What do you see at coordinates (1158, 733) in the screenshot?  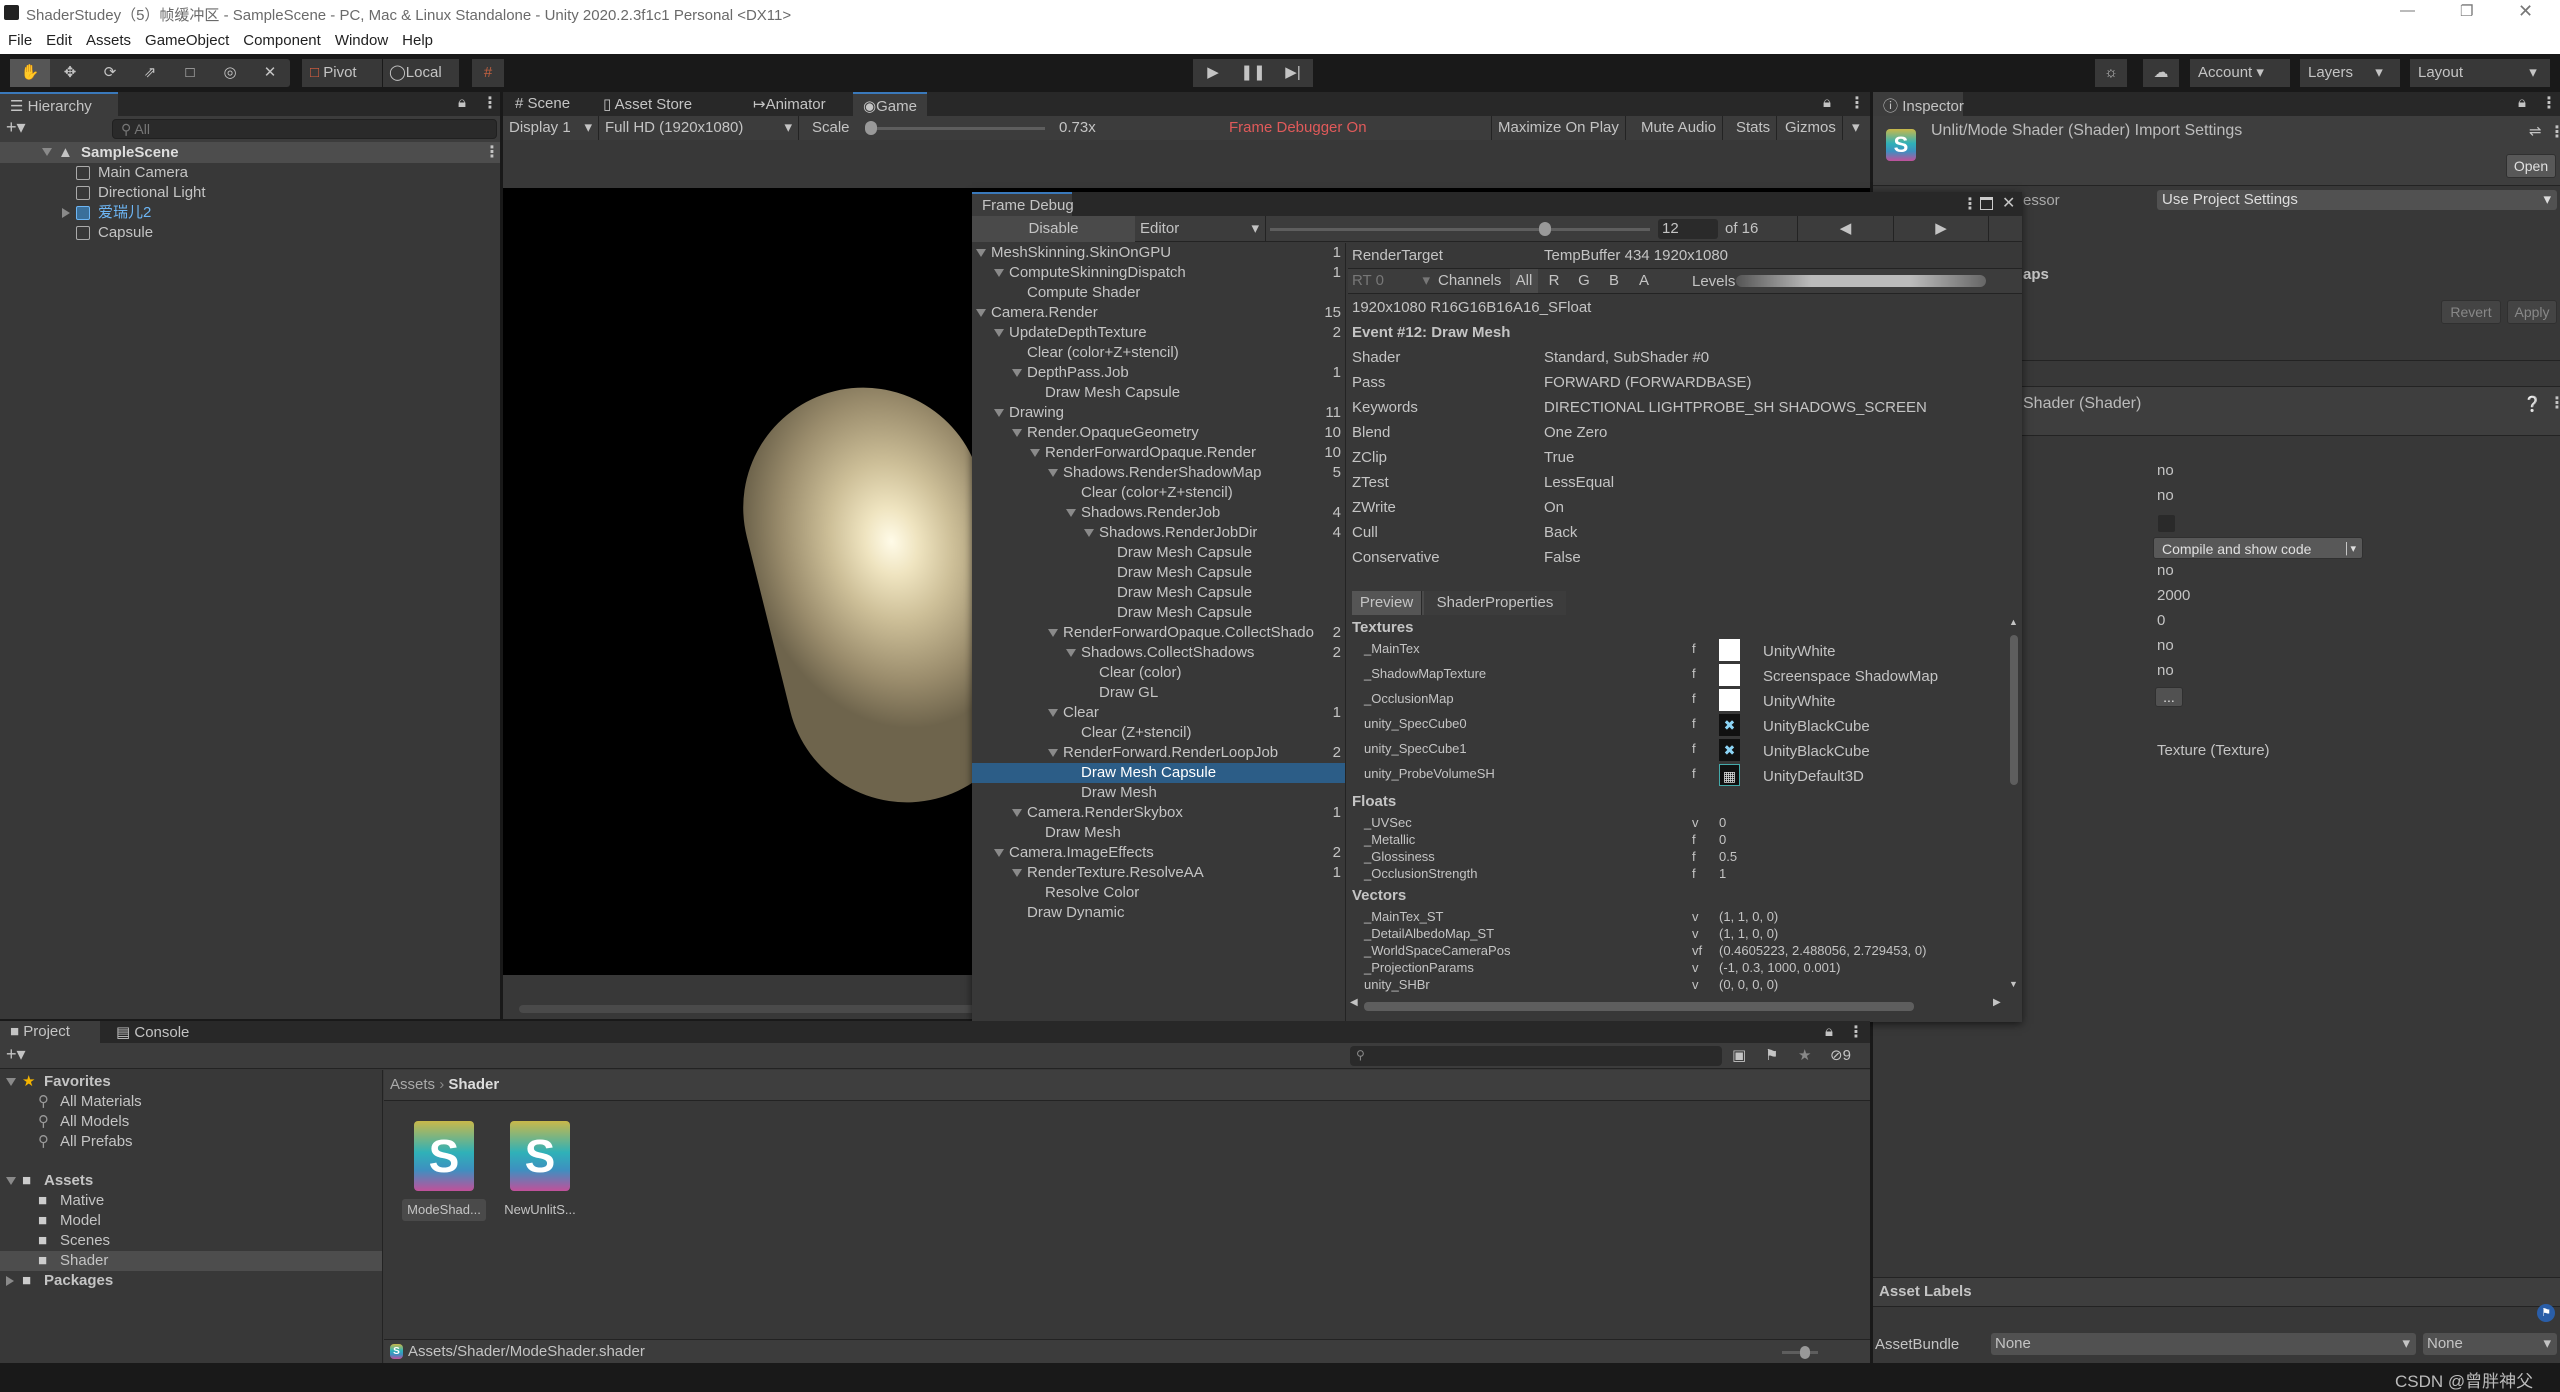 I see `event-tree-row: Clear (Z+stencil)` at bounding box center [1158, 733].